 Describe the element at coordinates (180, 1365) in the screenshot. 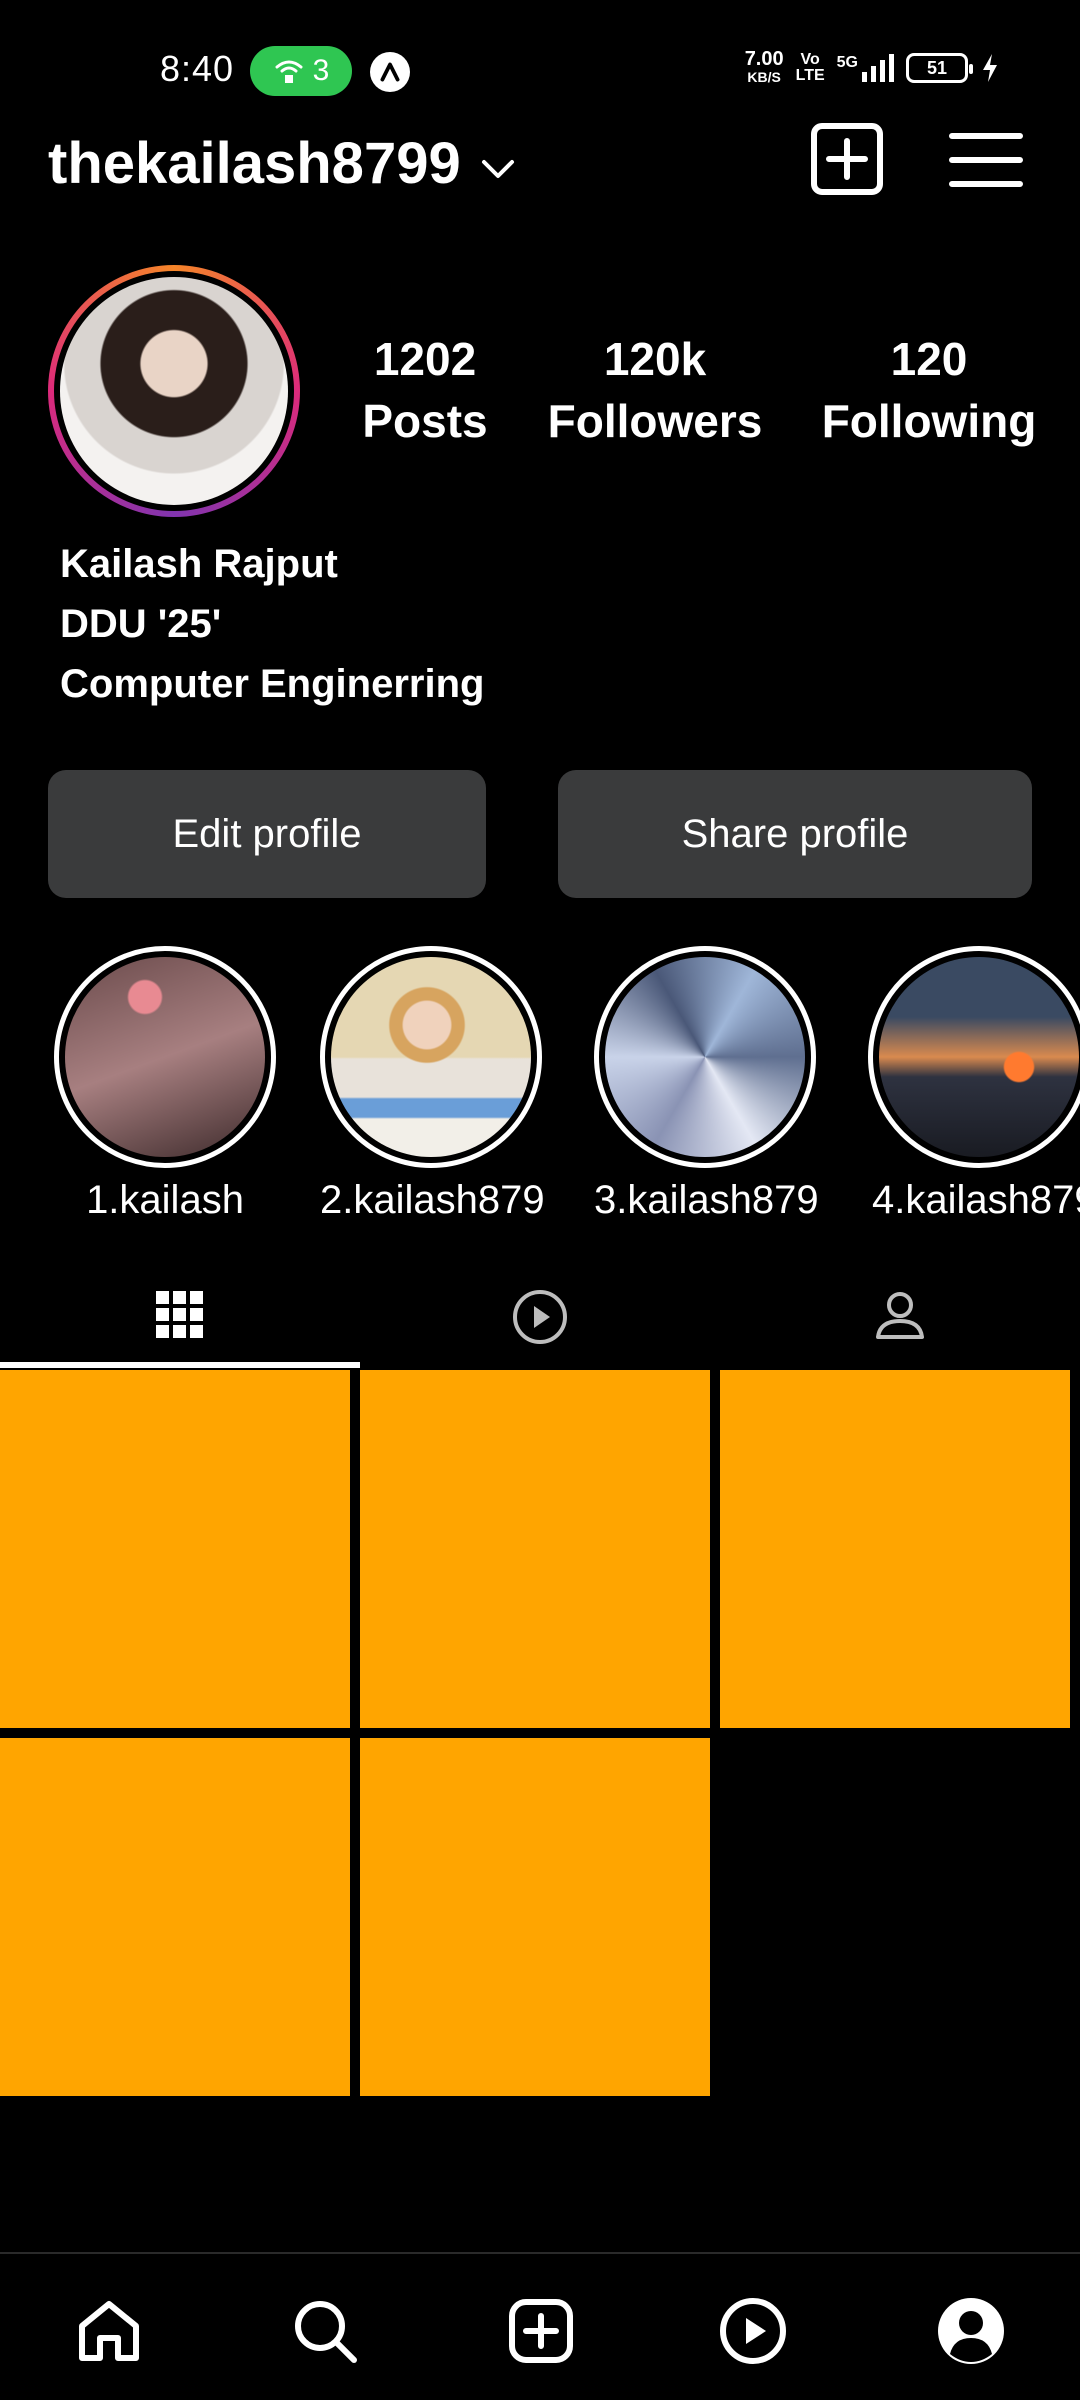

I see `active-tab-indicator` at that location.